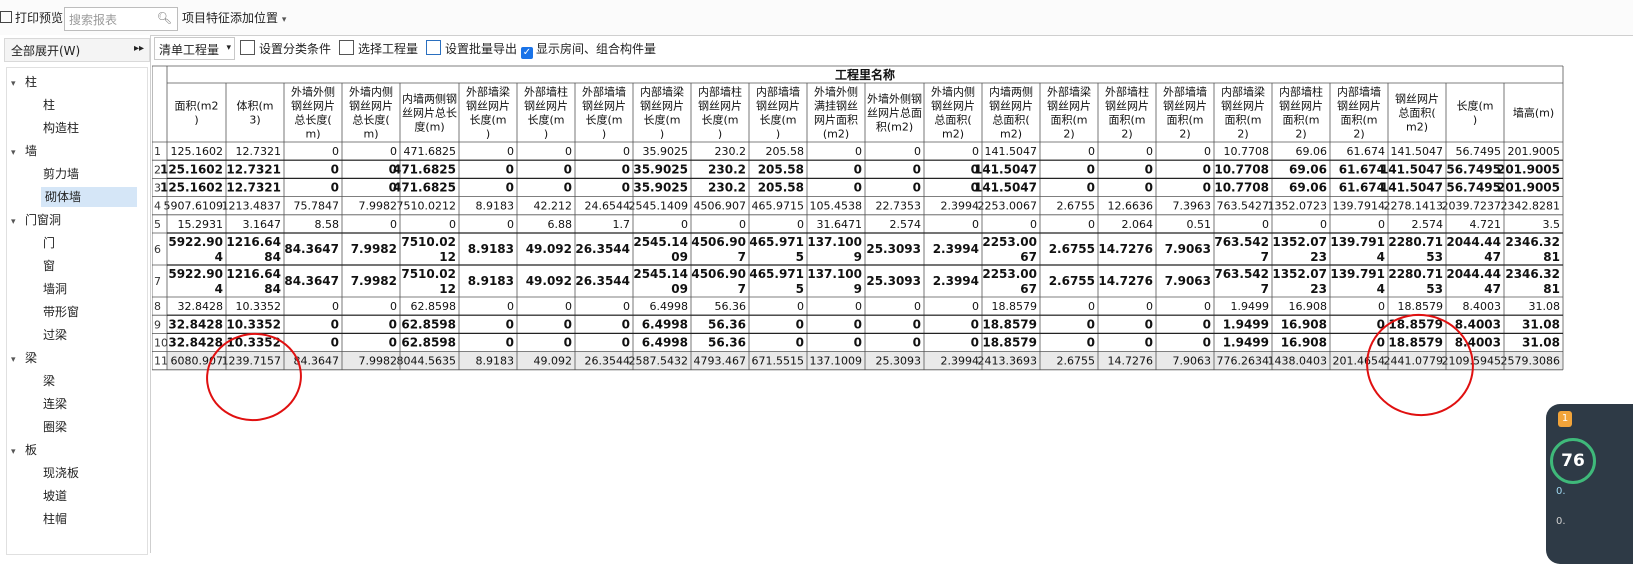  Describe the element at coordinates (121, 19) in the screenshot. I see `search-input: 搜索报表 🔍︎` at that location.